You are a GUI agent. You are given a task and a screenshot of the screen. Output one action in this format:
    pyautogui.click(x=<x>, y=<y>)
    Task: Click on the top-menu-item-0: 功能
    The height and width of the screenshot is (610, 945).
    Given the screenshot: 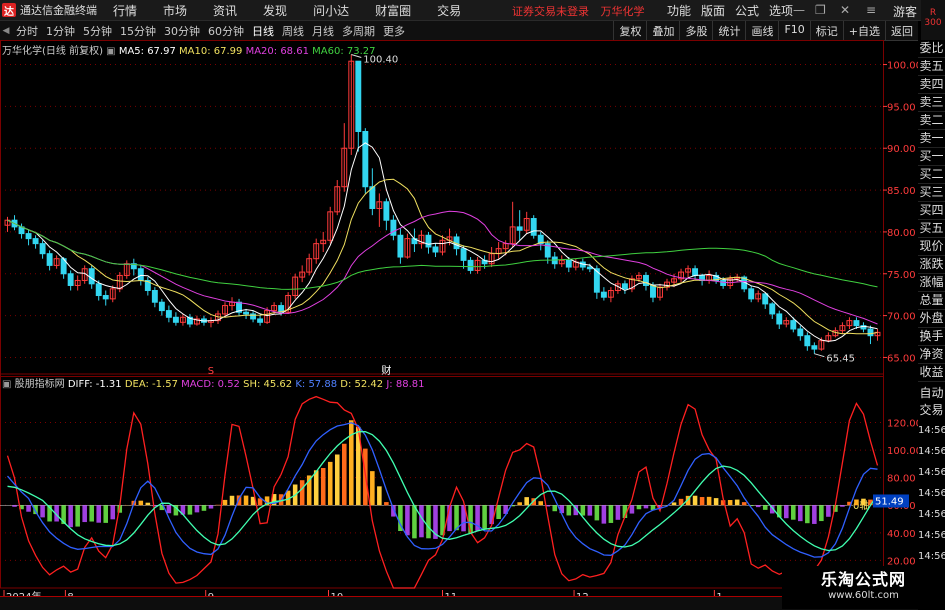 What is the action you would take?
    pyautogui.click(x=679, y=10)
    